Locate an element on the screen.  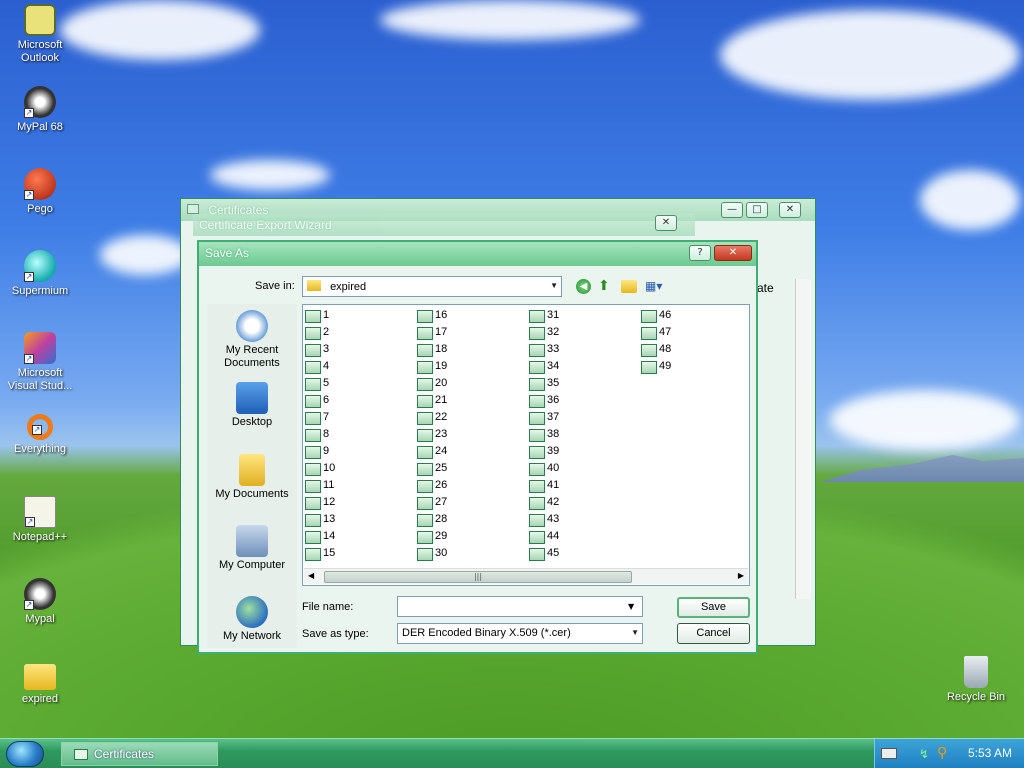
up-folder-icon: ⬆ is located at coordinates (606, 286).